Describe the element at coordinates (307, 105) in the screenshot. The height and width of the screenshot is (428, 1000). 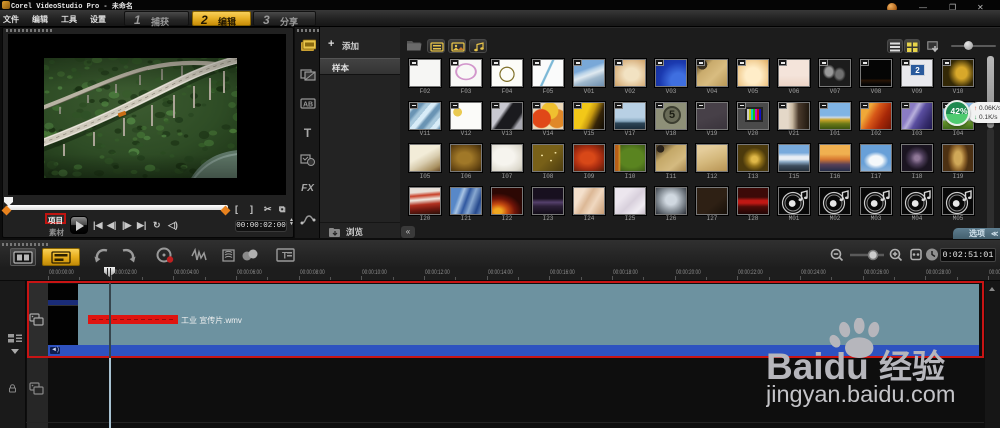
I see `svg-text: AB` at that location.